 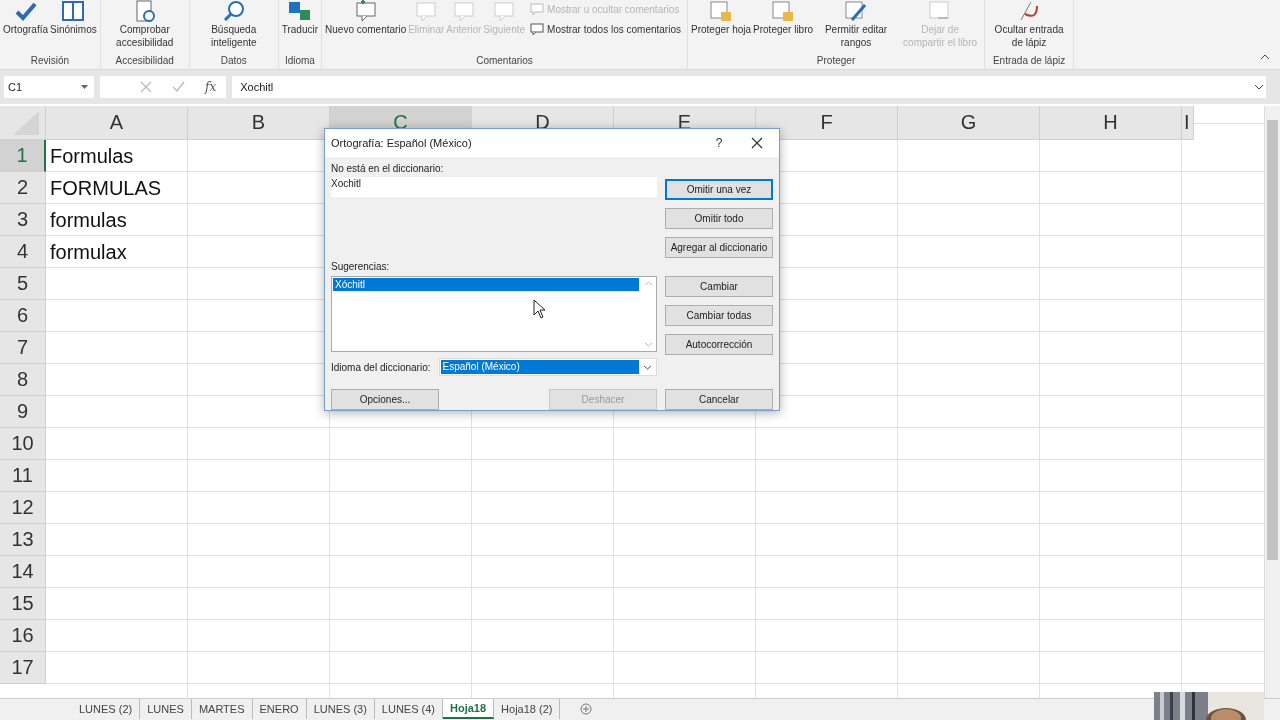 I want to click on vertical-scrollbar, so click(x=1272, y=402).